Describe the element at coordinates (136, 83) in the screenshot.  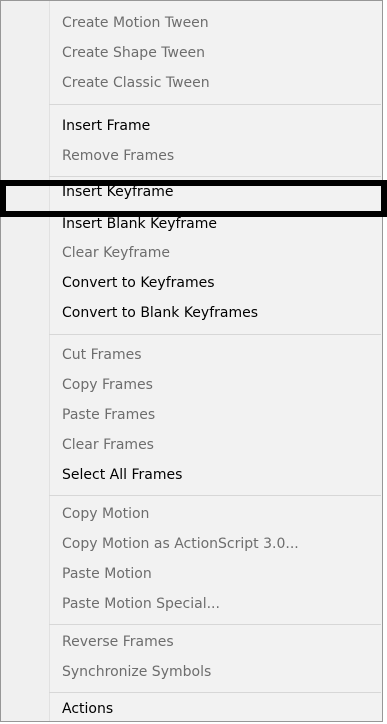
I see `menu-item-create-classic-tween: Create Classic Tween` at that location.